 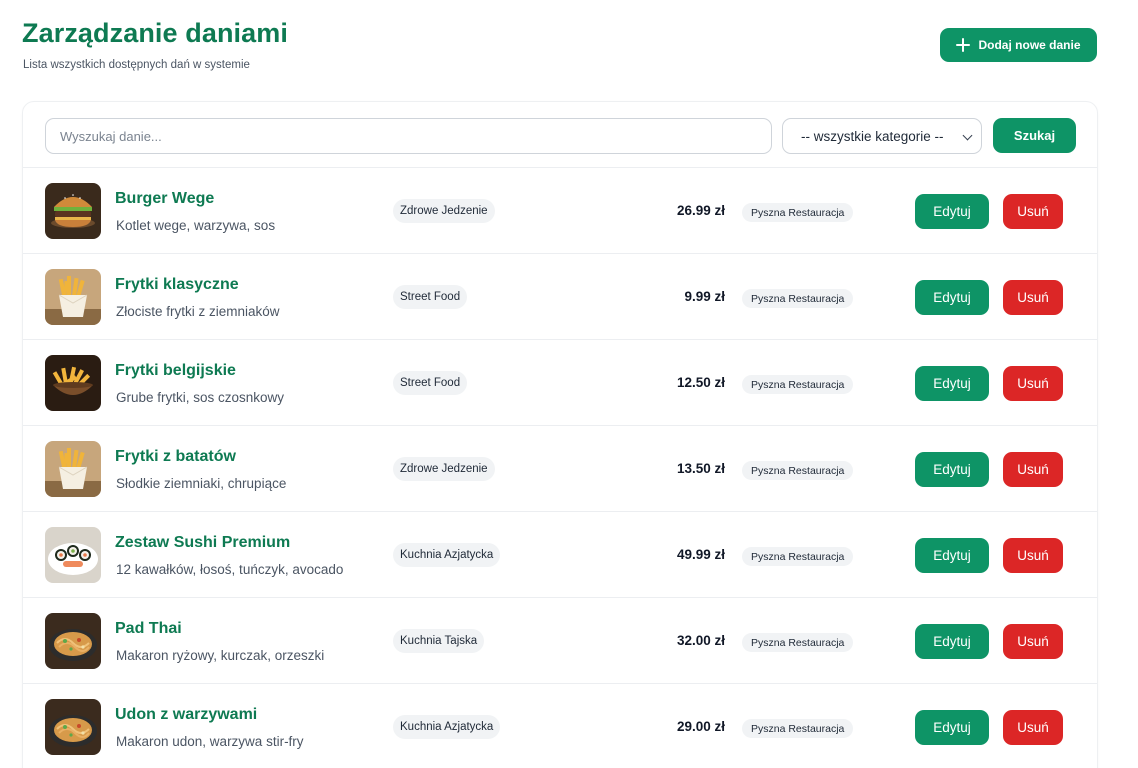 What do you see at coordinates (201, 483) in the screenshot?
I see `dish-description: Słodkie ziemniaki, chrupiące` at bounding box center [201, 483].